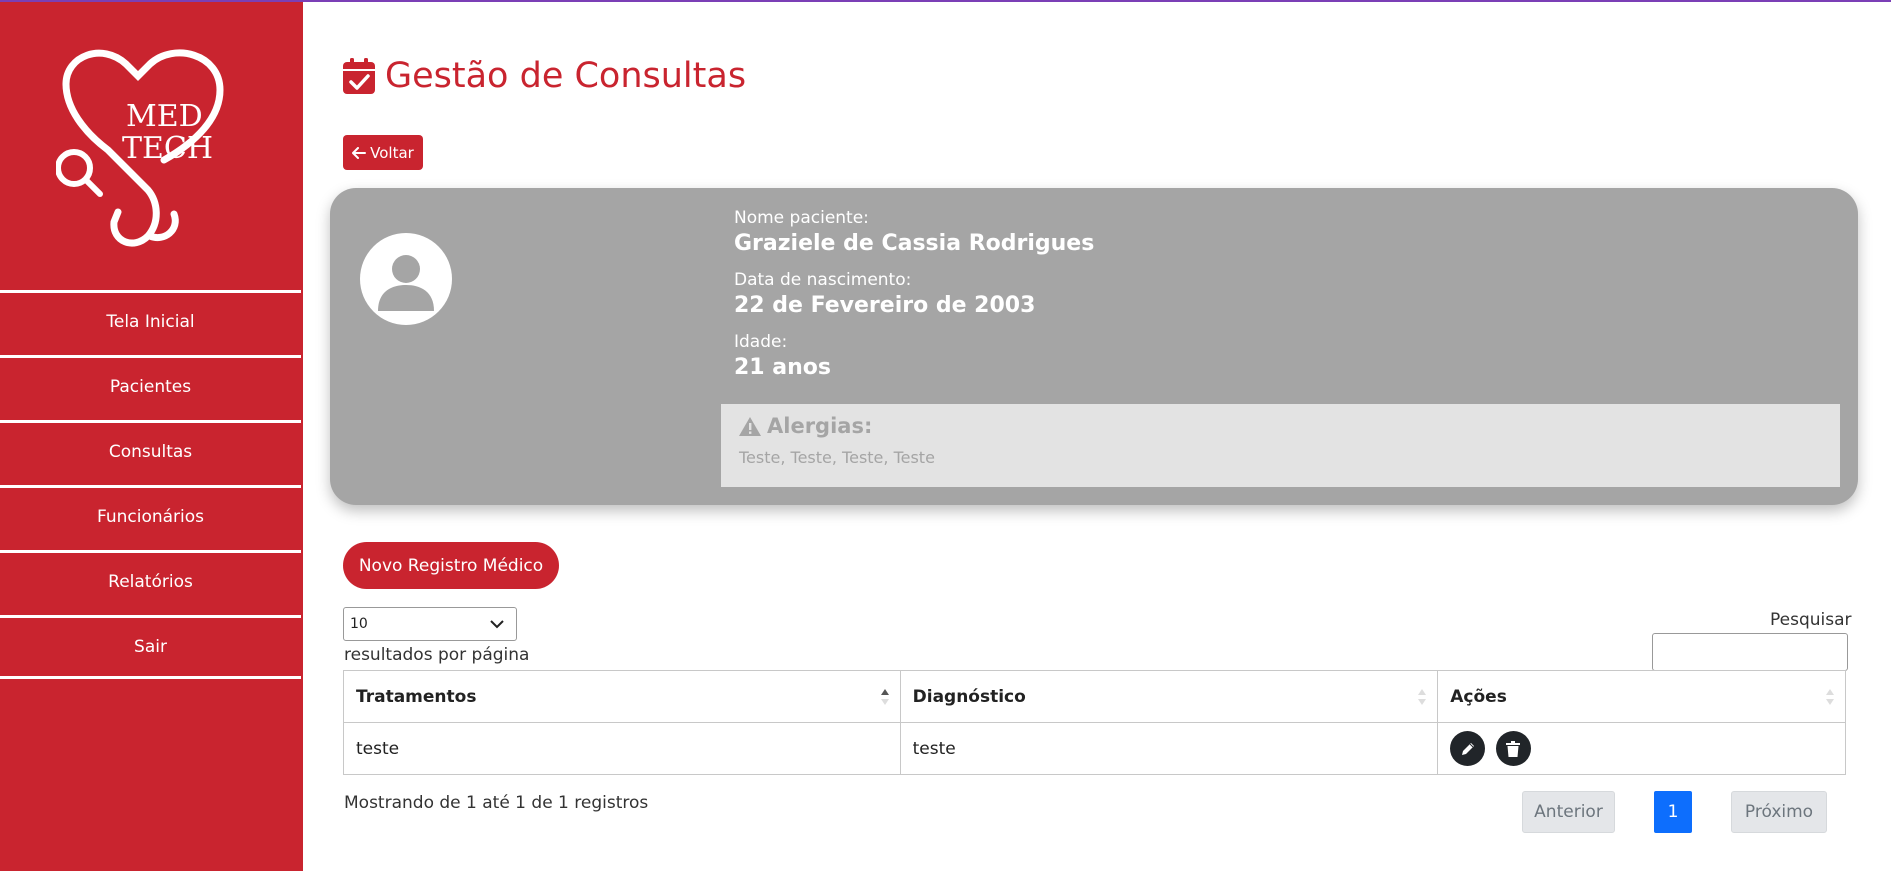 This screenshot has width=1891, height=871. Describe the element at coordinates (1779, 812) in the screenshot. I see `pagination-next-button: Próximo` at that location.